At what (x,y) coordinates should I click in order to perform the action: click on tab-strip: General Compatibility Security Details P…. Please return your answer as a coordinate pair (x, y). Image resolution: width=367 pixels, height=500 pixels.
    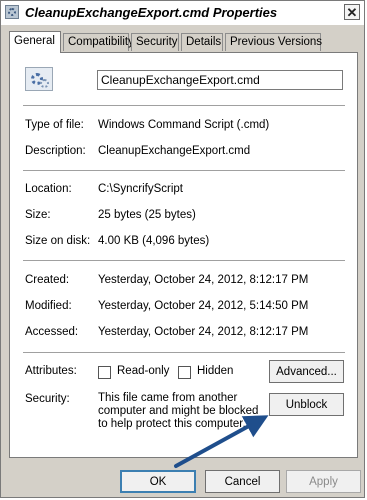
    Looking at the image, I should click on (184, 42).